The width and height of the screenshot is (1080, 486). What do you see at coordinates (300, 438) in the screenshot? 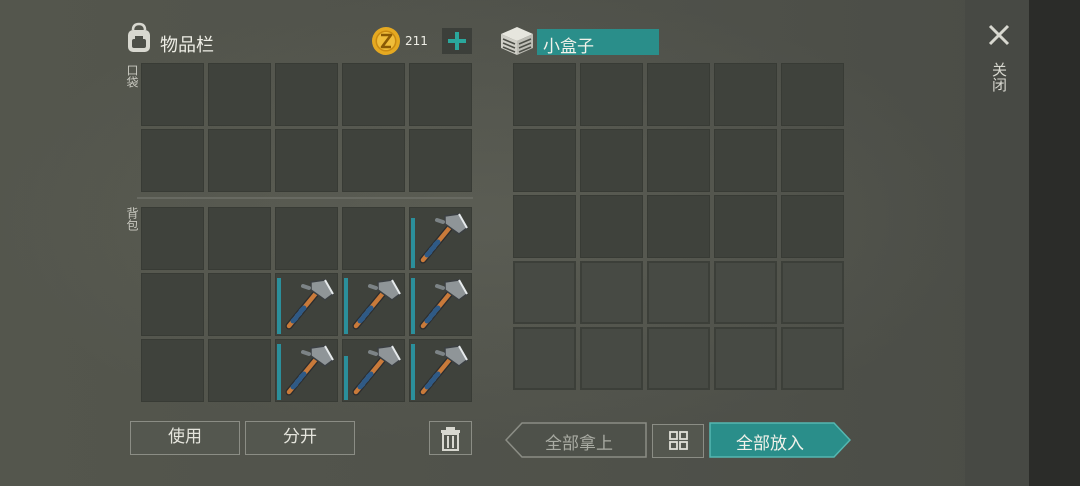
I see `split-button: 分开` at bounding box center [300, 438].